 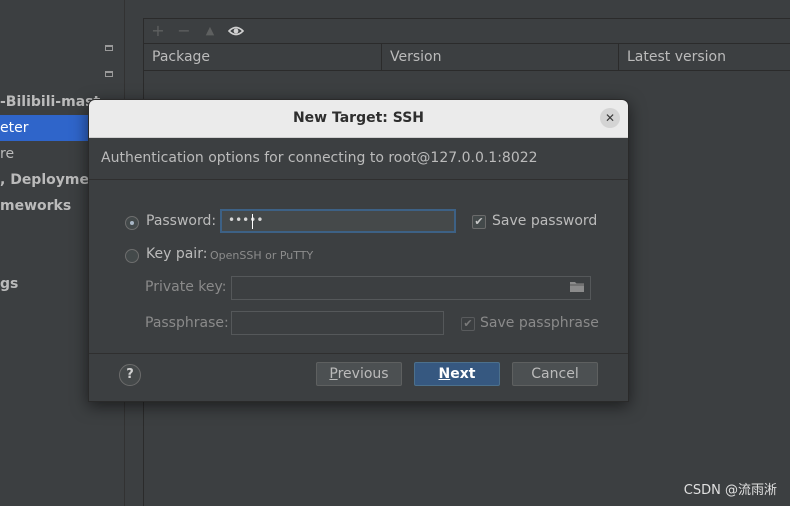 I want to click on passphrase-field, so click(x=337, y=323).